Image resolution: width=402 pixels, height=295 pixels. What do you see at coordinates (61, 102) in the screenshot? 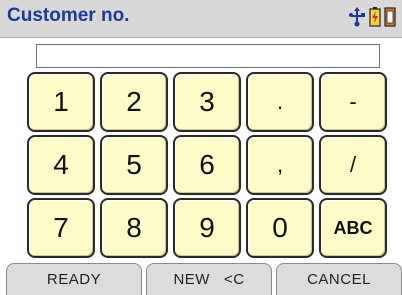
I see `key-1: 1` at bounding box center [61, 102].